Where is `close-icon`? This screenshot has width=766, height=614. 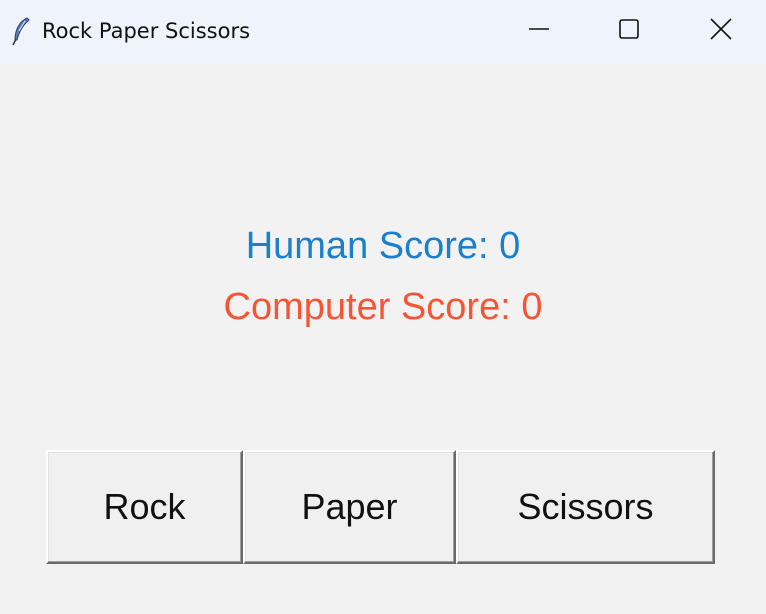 close-icon is located at coordinates (721, 31).